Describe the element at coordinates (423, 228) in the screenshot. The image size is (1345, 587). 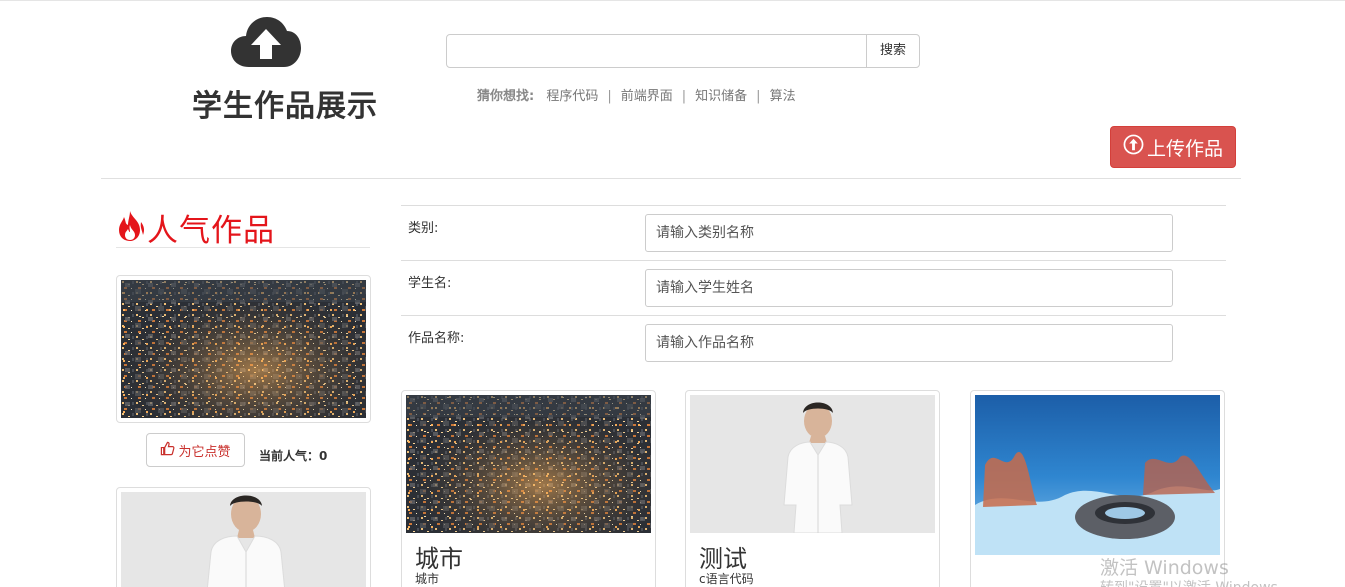
I see `category-label: 类别:` at that location.